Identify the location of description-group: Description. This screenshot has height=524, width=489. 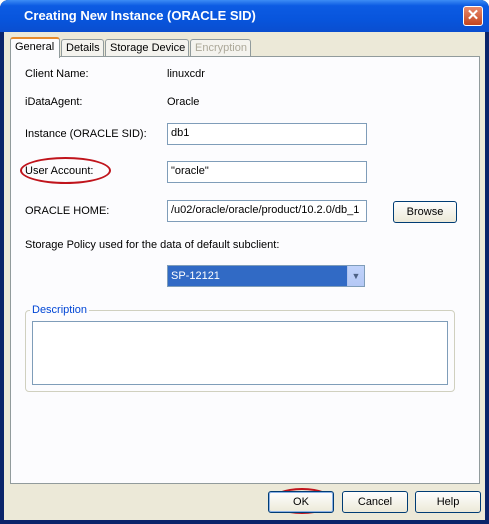
(240, 348).